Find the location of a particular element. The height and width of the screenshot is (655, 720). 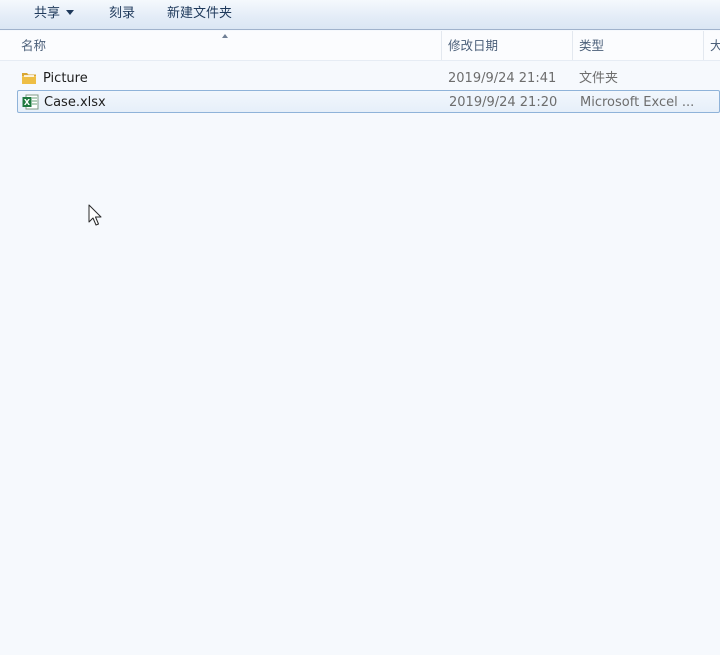

mouse-cursor-icon is located at coordinates (95, 215).